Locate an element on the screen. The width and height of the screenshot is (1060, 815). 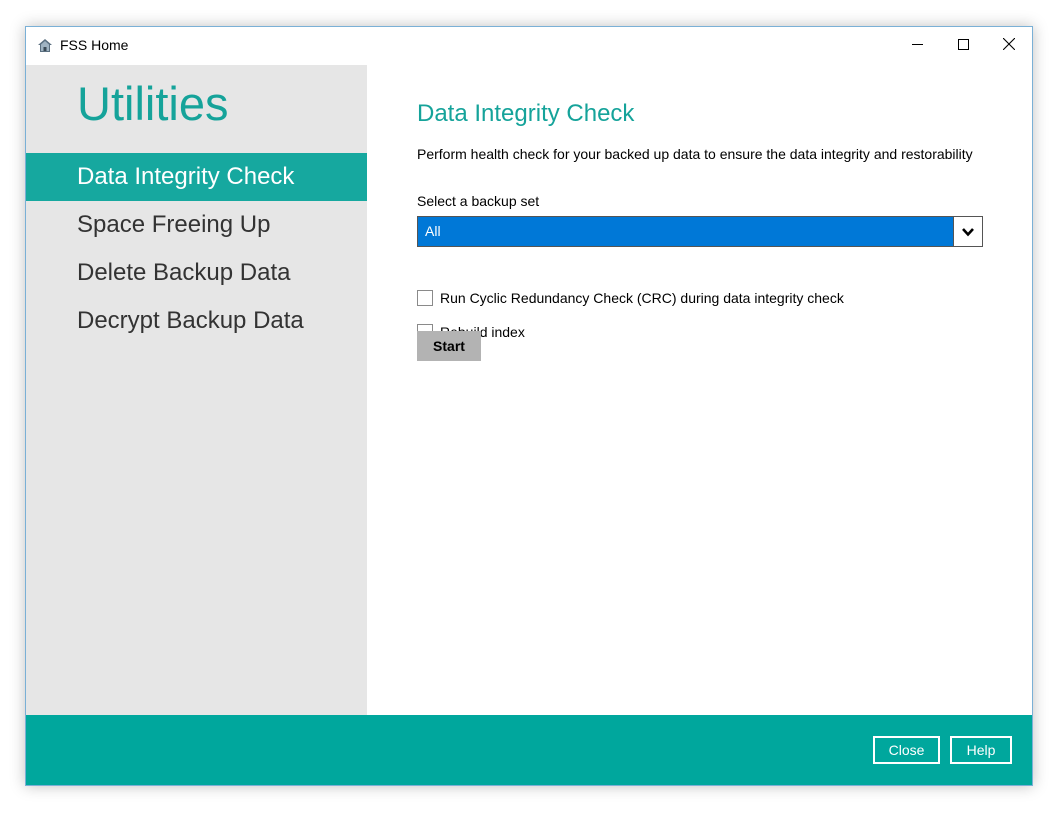
sidebar-item-delete-backup-data: Delete Backup Data is located at coordinates (196, 273).